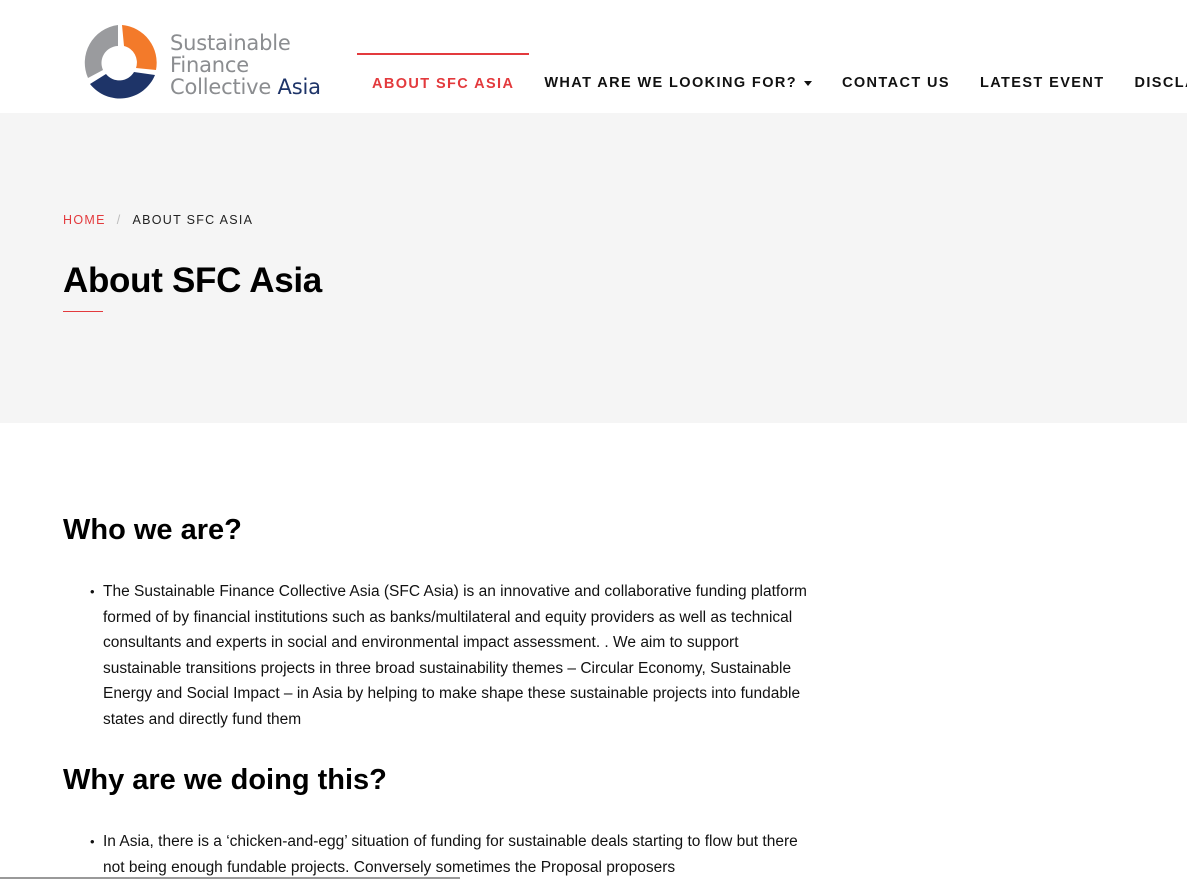  Describe the element at coordinates (670, 83) in the screenshot. I see `nav-label: WHAT ARE WE LOOKING FOR?` at that location.